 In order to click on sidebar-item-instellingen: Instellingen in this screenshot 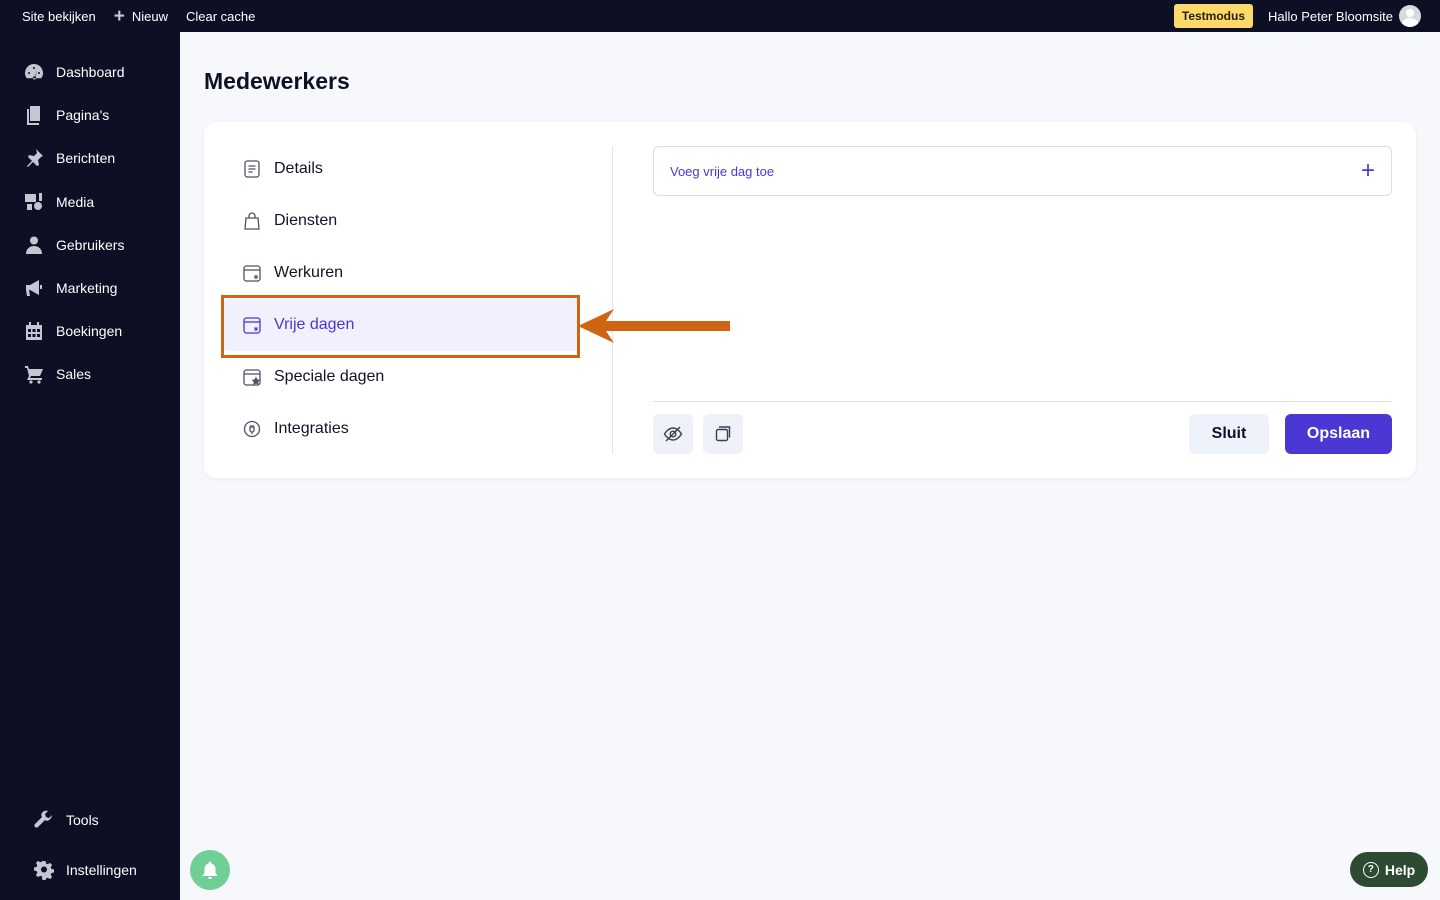, I will do `click(85, 870)`.